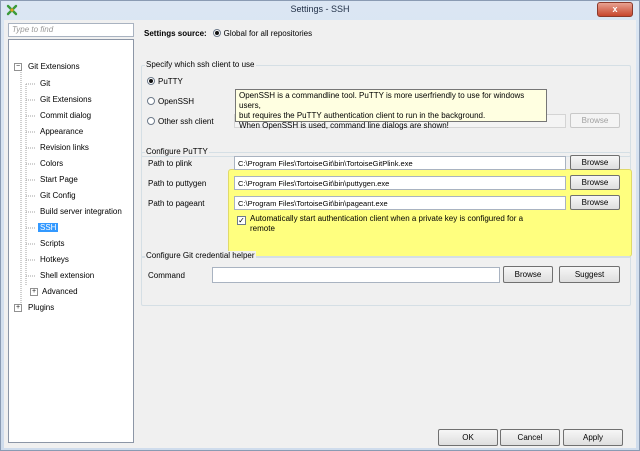 Image resolution: width=640 pixels, height=451 pixels. Describe the element at coordinates (81, 211) in the screenshot. I see `tree-item-build-server-integration: Build server integration` at that location.